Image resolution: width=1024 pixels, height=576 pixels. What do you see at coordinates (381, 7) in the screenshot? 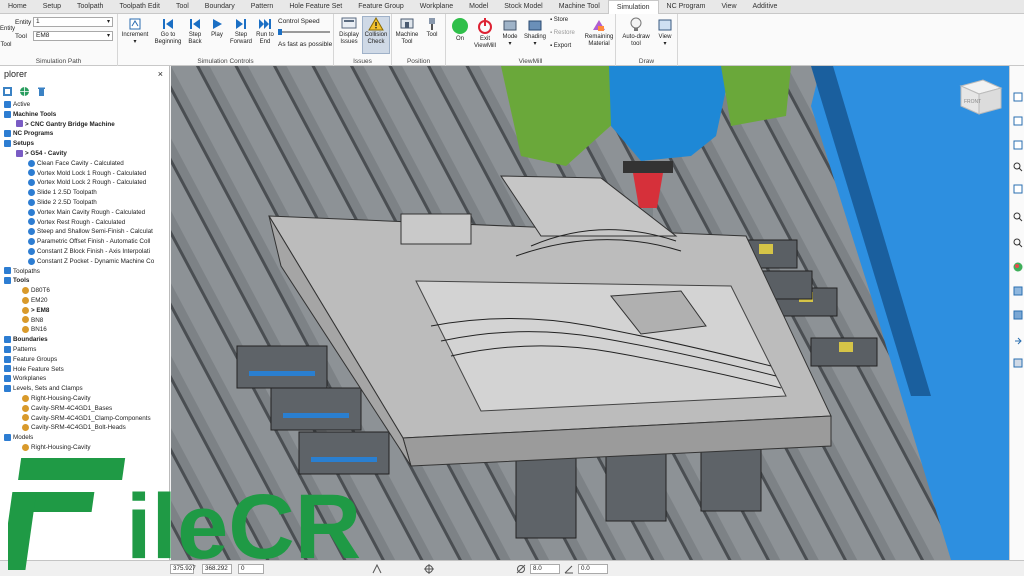
I see `tab-feature-group: Feature Group` at bounding box center [381, 7].